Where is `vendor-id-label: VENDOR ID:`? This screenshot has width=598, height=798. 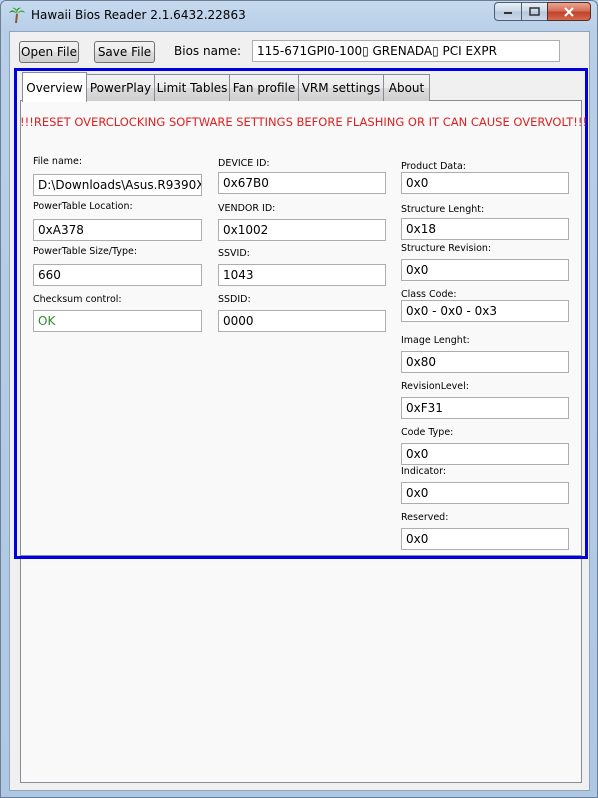 vendor-id-label: VENDOR ID: is located at coordinates (247, 208).